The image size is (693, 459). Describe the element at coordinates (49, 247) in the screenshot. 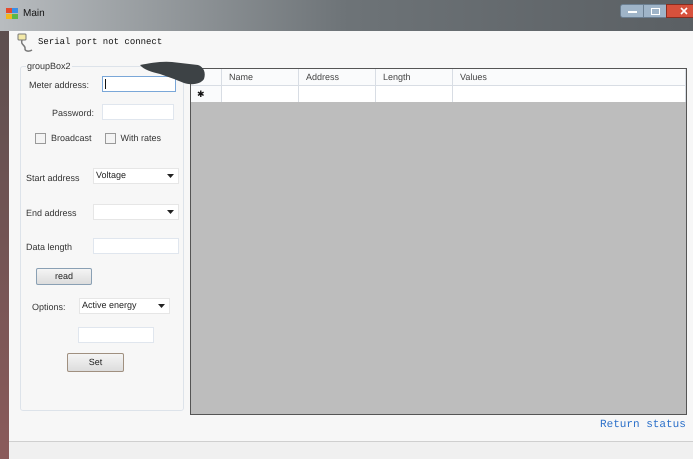

I see `field-label: Data length` at that location.